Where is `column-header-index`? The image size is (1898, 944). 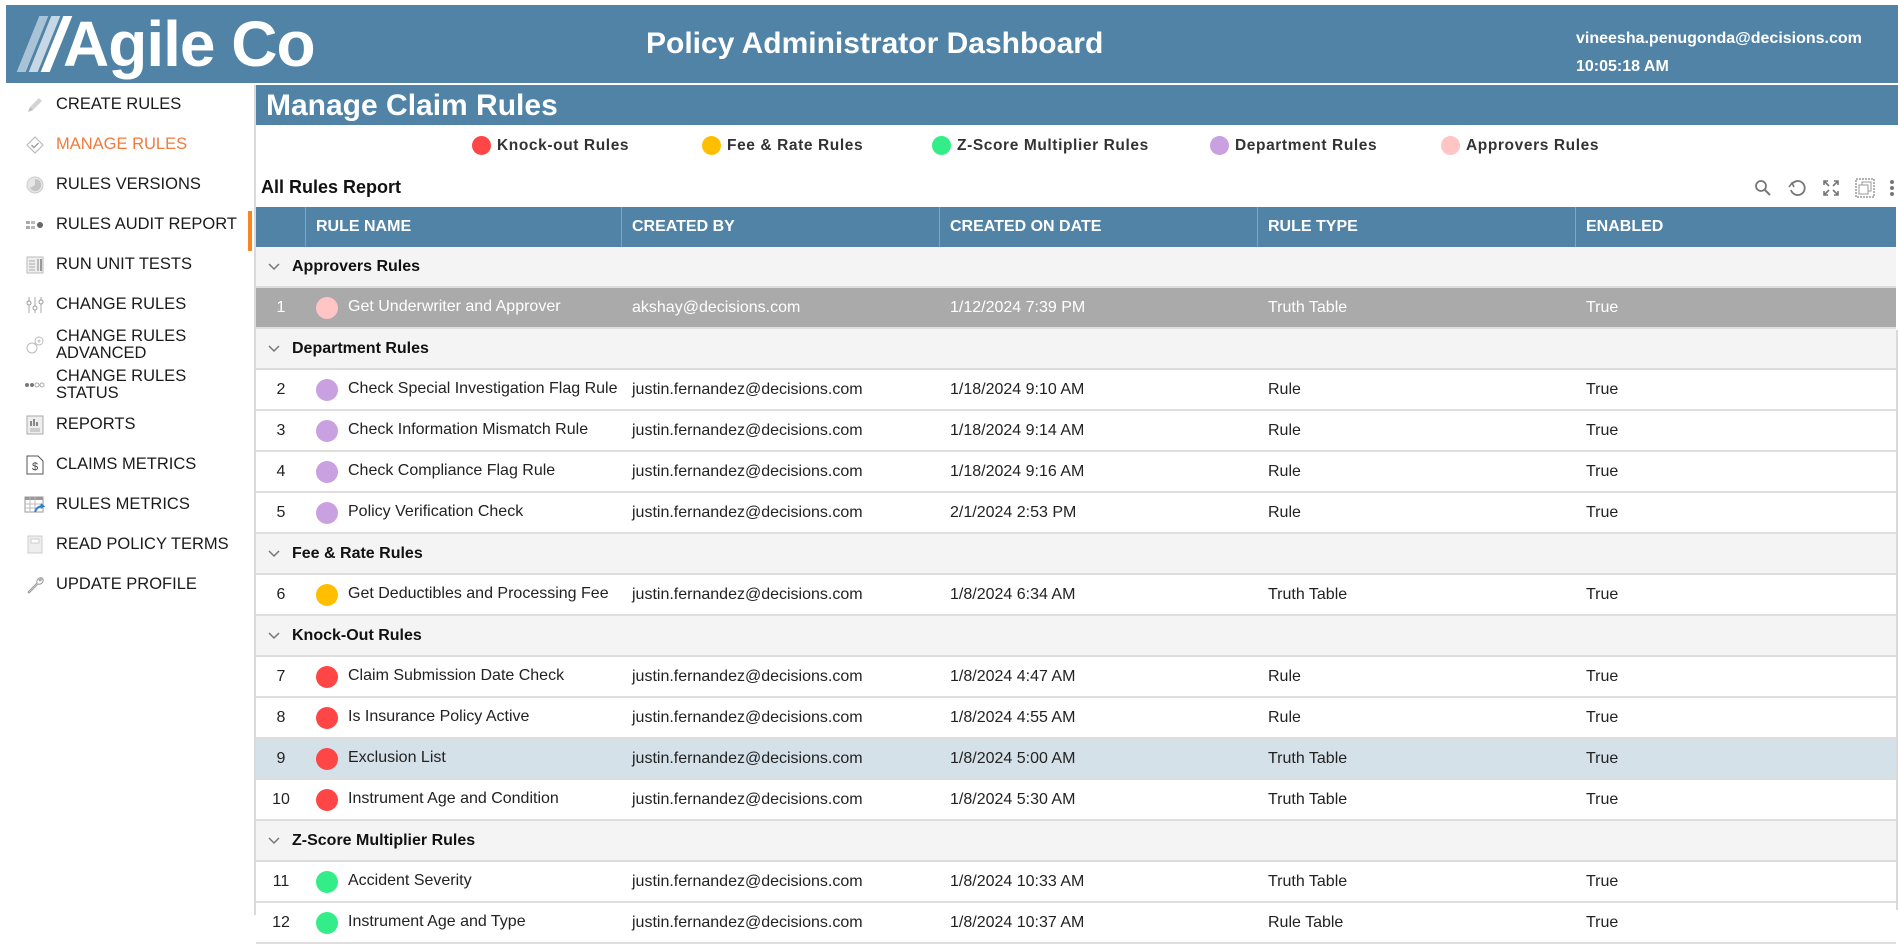
column-header-index is located at coordinates (281, 227).